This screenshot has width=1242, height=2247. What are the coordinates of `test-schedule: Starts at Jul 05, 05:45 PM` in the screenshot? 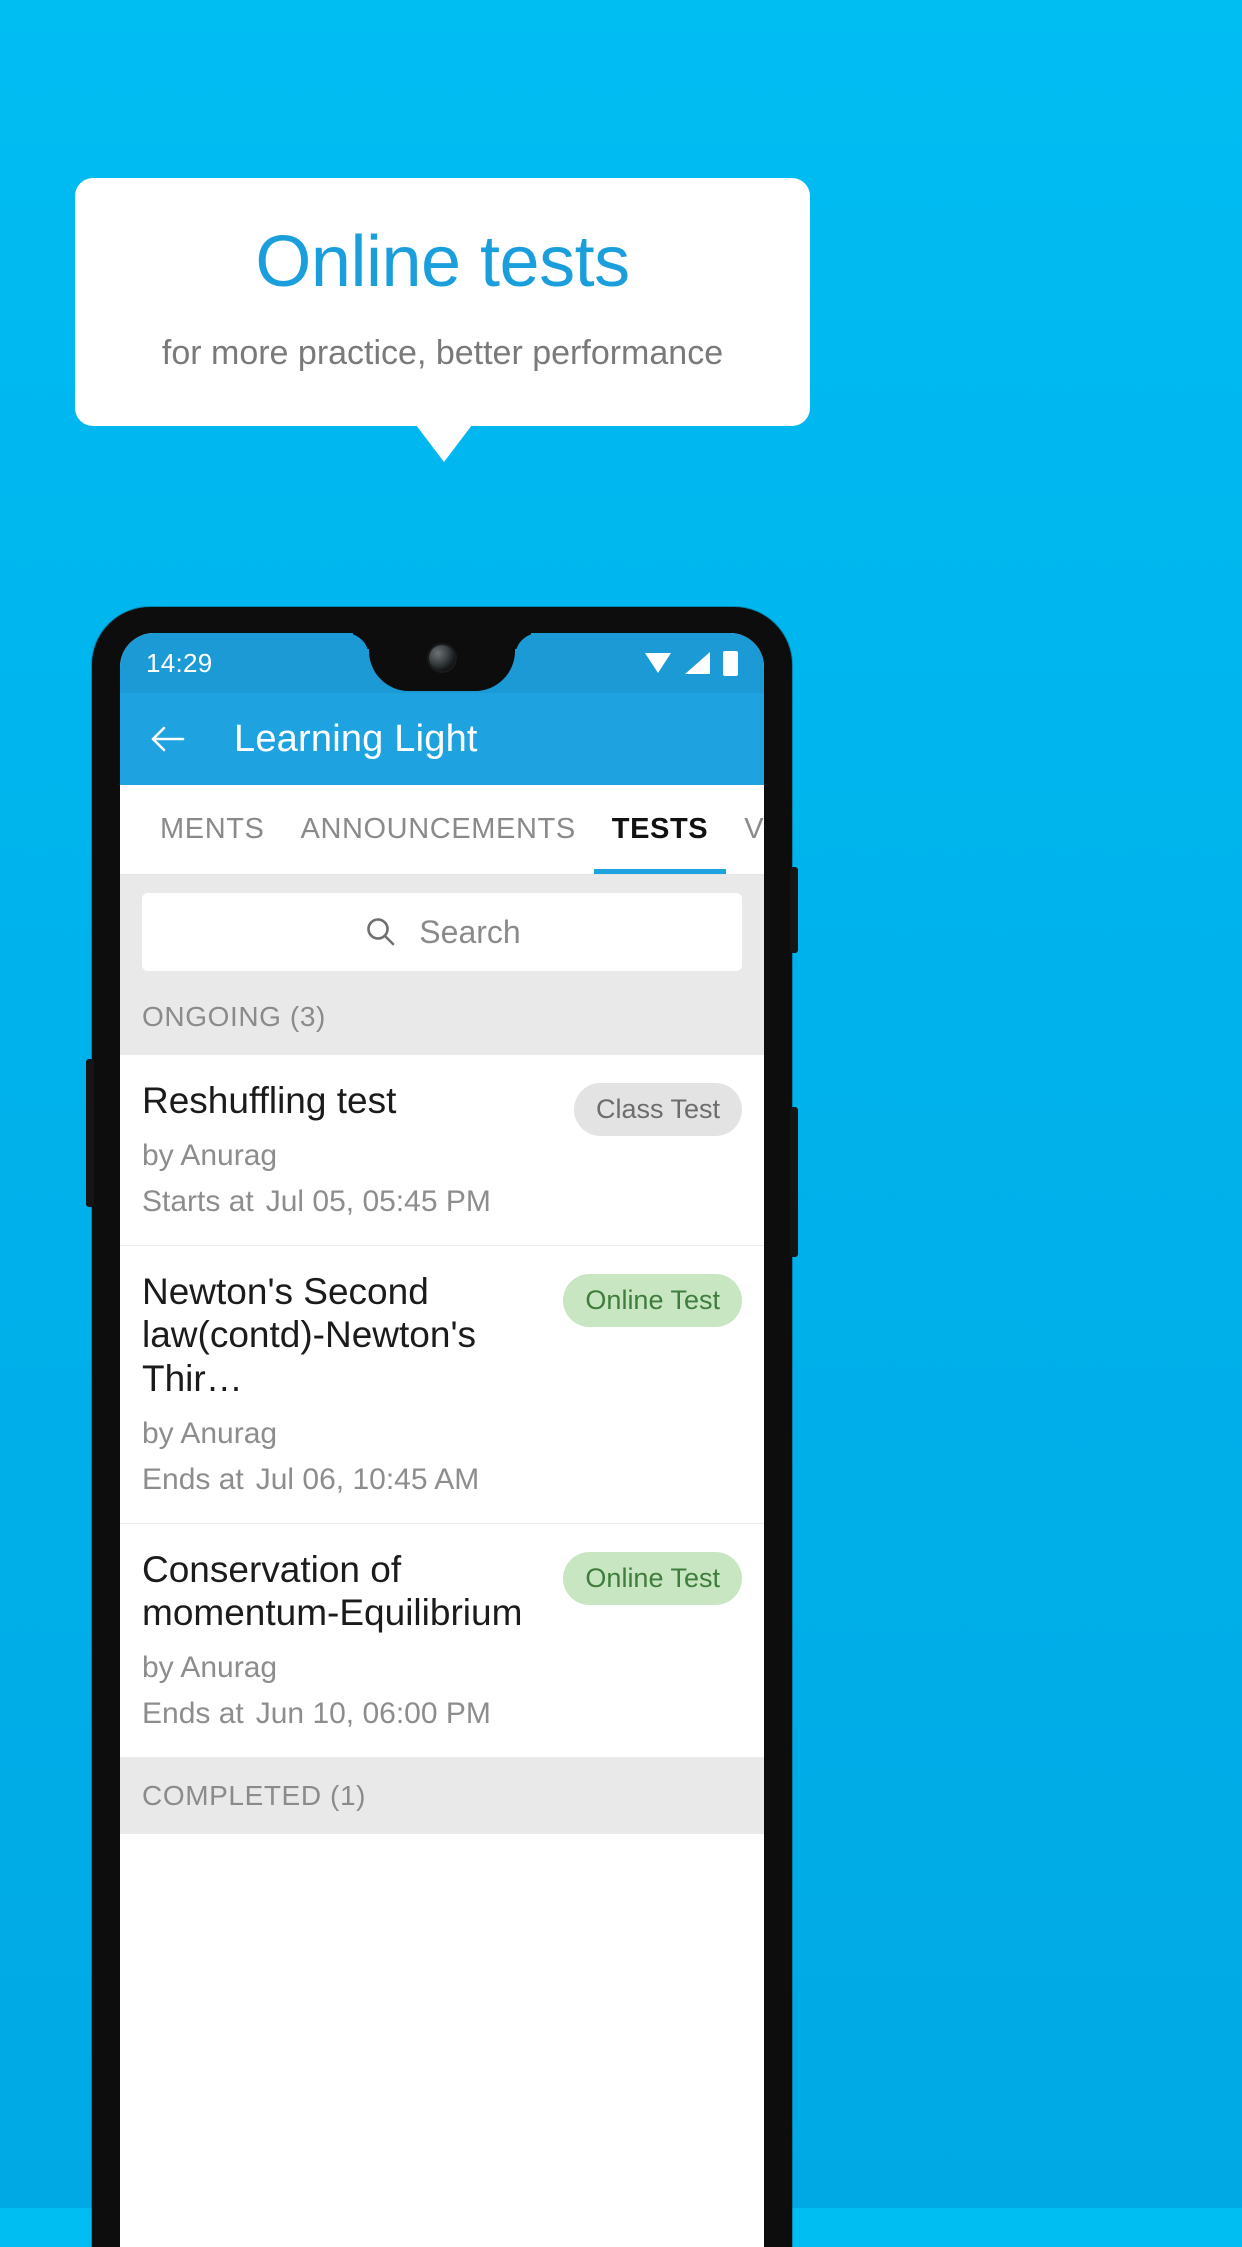 It's located at (352, 1202).